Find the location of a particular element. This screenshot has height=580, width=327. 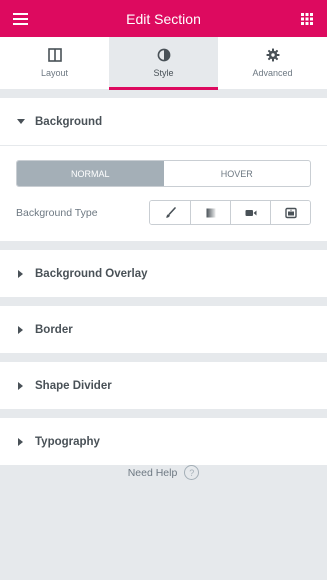

help-area: Need Help ? is located at coordinates (163, 472).